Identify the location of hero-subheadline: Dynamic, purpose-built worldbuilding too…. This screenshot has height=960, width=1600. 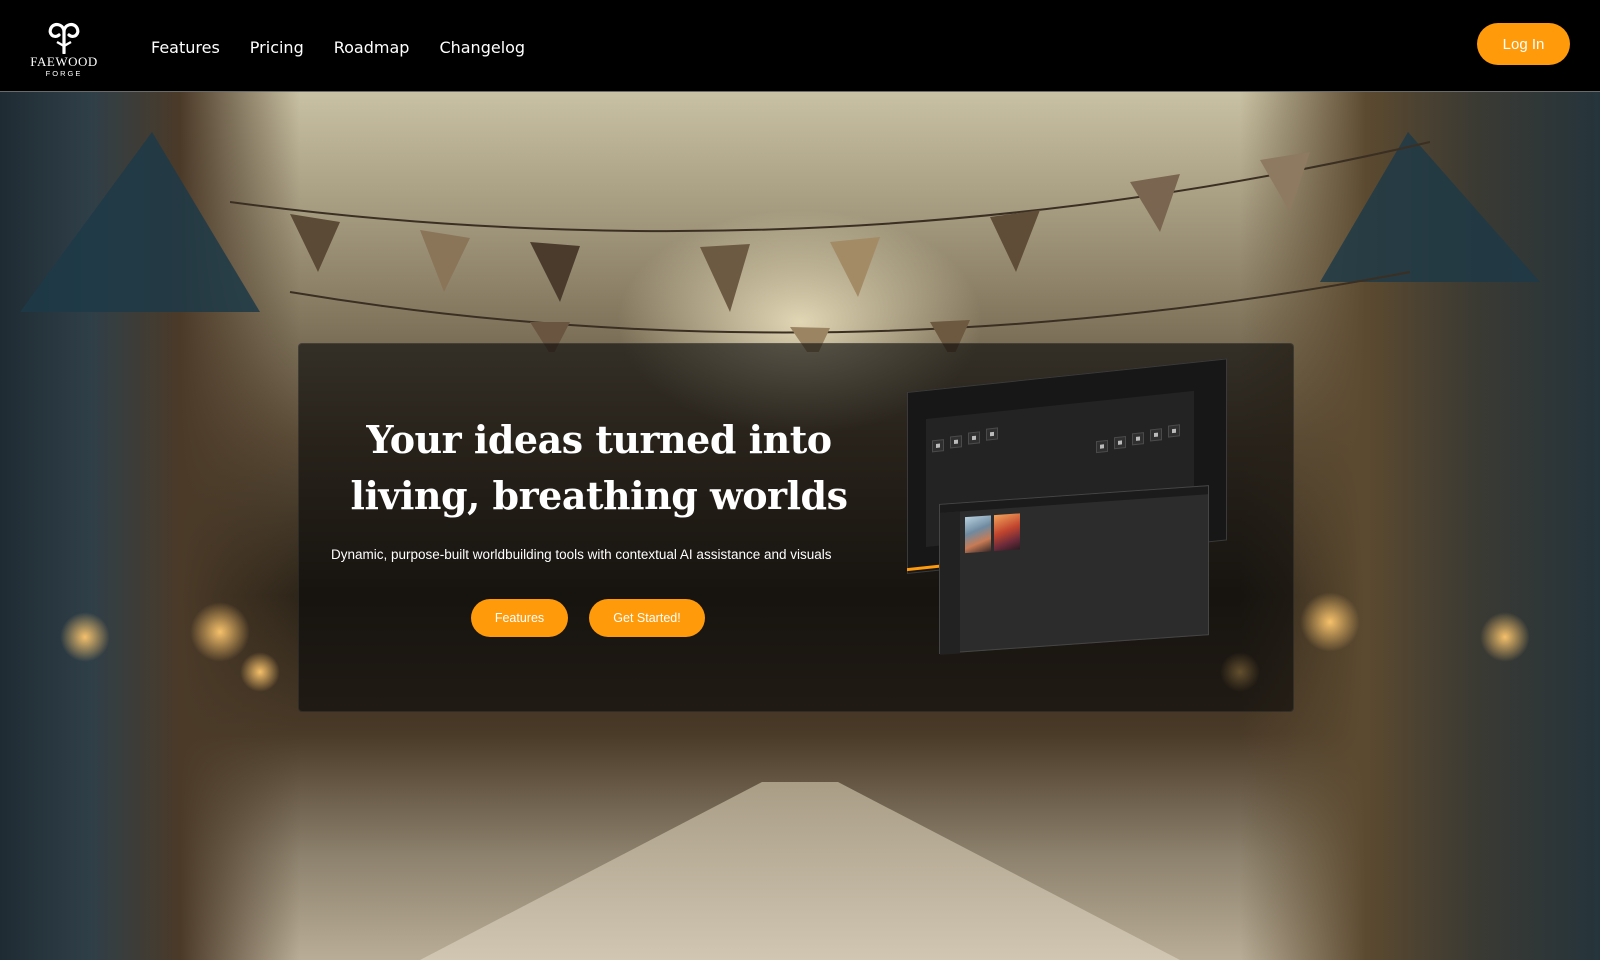
(581, 554).